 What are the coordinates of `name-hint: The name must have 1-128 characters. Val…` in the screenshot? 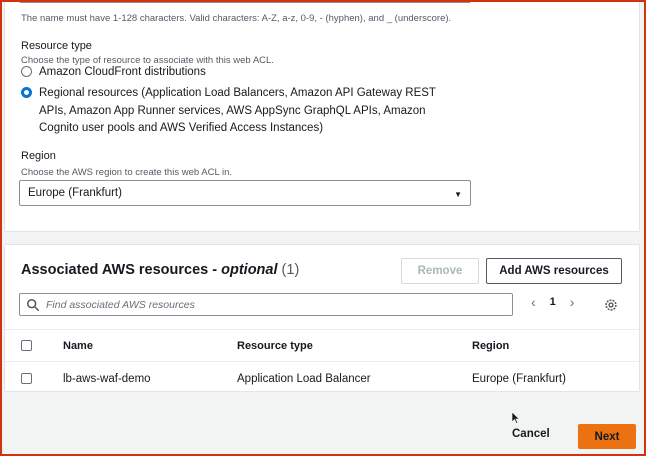 It's located at (236, 18).